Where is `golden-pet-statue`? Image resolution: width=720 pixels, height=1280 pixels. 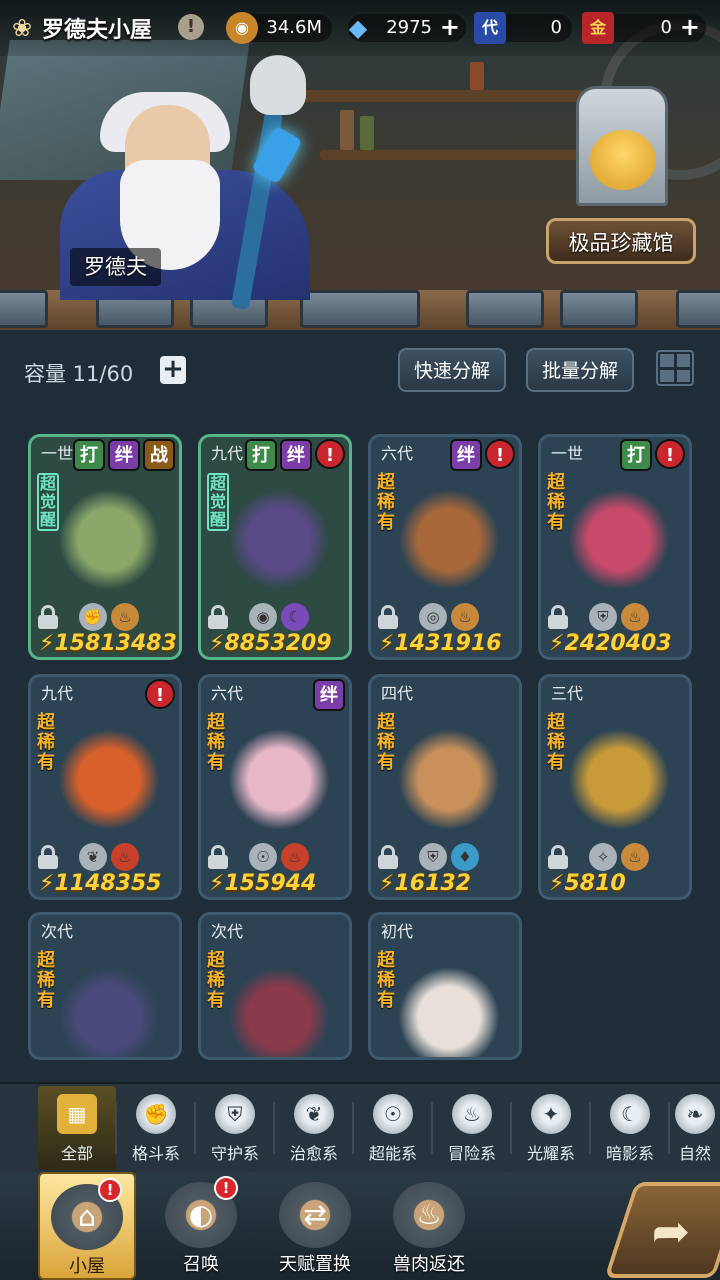
golden-pet-statue is located at coordinates (623, 160).